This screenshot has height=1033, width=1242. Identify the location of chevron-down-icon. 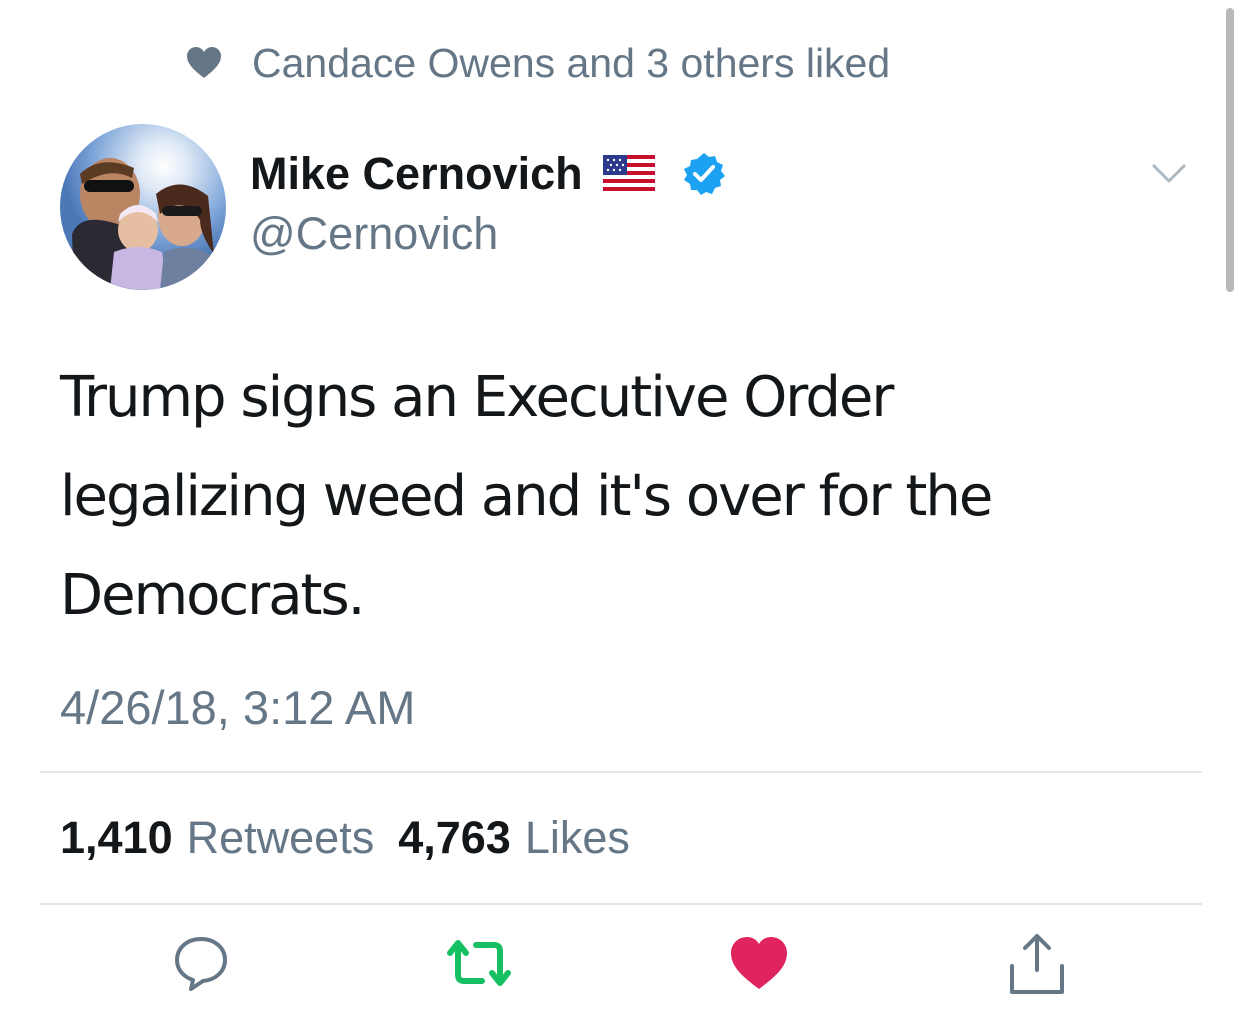
(1169, 174).